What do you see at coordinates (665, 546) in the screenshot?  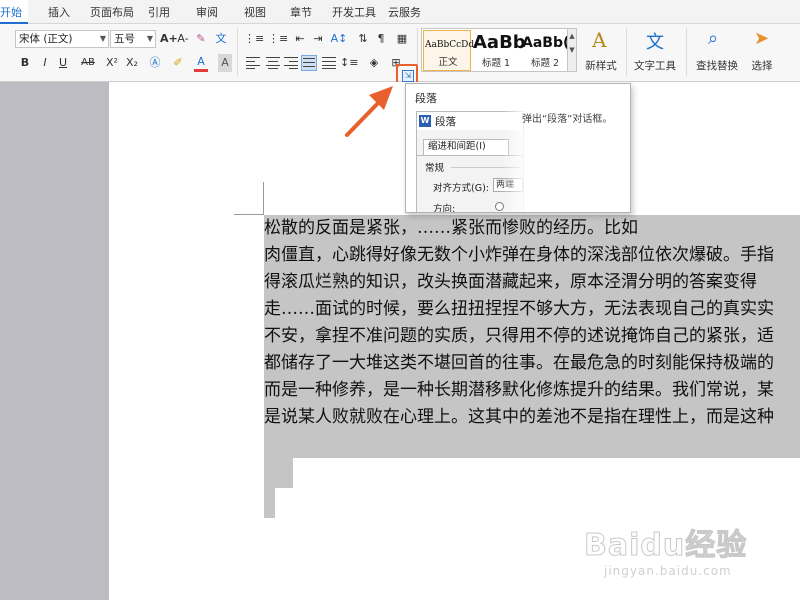 I see `baidu-jingyan-logo: Baidu经验` at bounding box center [665, 546].